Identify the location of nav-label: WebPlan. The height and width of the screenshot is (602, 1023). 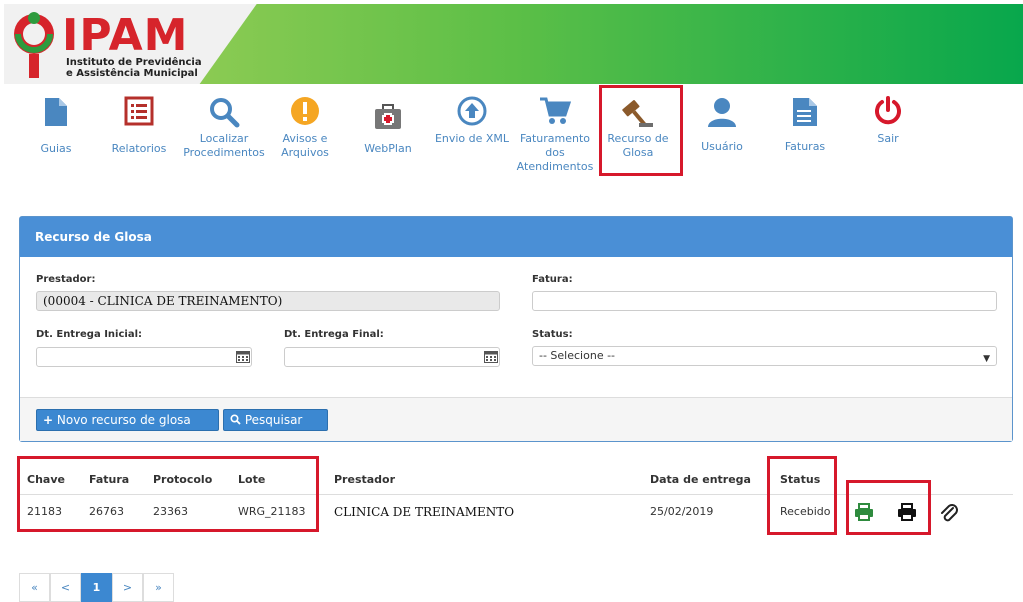
(388, 148).